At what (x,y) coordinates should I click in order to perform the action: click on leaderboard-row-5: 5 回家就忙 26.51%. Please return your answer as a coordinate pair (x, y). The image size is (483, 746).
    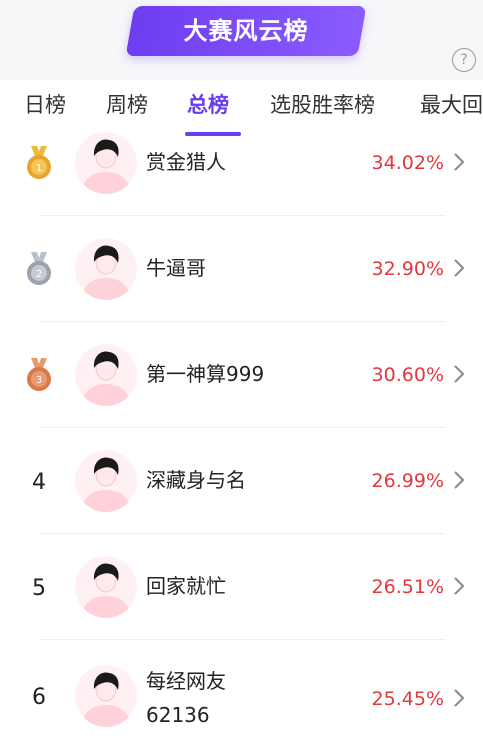
    Looking at the image, I should click on (241, 587).